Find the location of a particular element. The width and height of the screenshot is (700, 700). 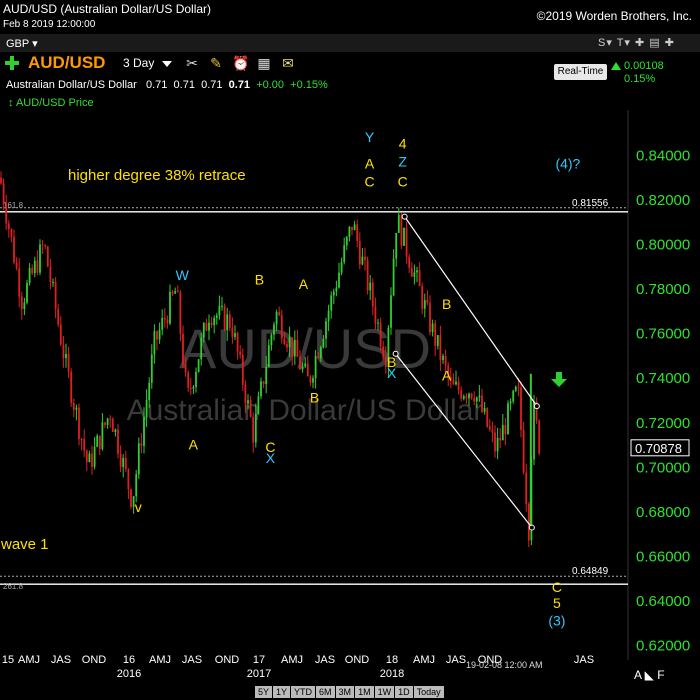

level-note: wave 1 is located at coordinates (24, 544).